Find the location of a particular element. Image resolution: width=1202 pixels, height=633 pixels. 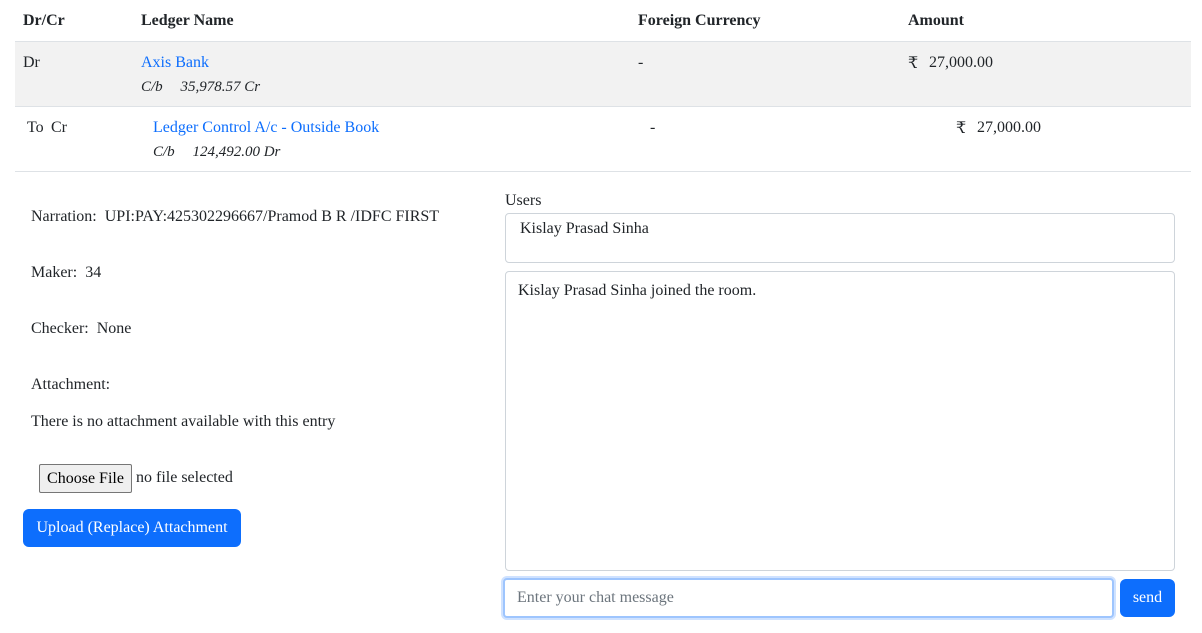

users-list: Kislay Prasad Sinha is located at coordinates (840, 238).